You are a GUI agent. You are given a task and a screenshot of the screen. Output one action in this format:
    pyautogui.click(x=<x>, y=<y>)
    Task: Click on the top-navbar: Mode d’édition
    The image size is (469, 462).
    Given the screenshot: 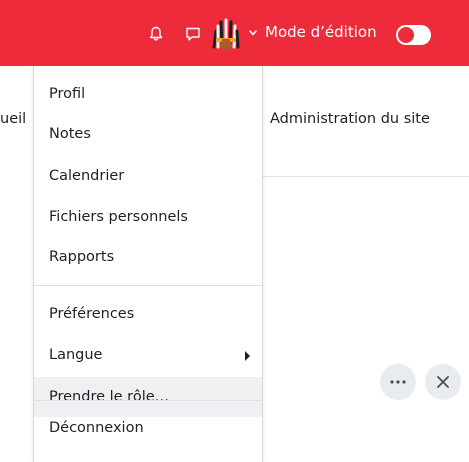 What is the action you would take?
    pyautogui.click(x=234, y=33)
    